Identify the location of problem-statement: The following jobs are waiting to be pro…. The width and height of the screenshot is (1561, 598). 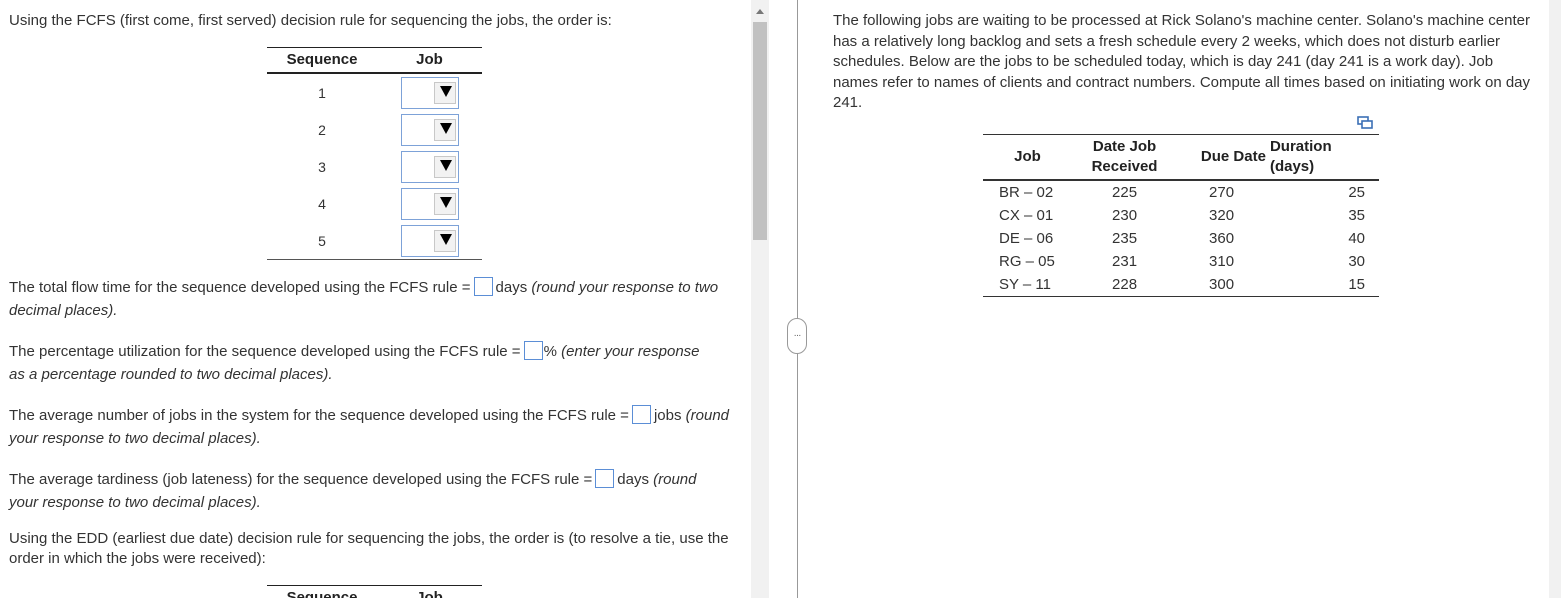
(1182, 61).